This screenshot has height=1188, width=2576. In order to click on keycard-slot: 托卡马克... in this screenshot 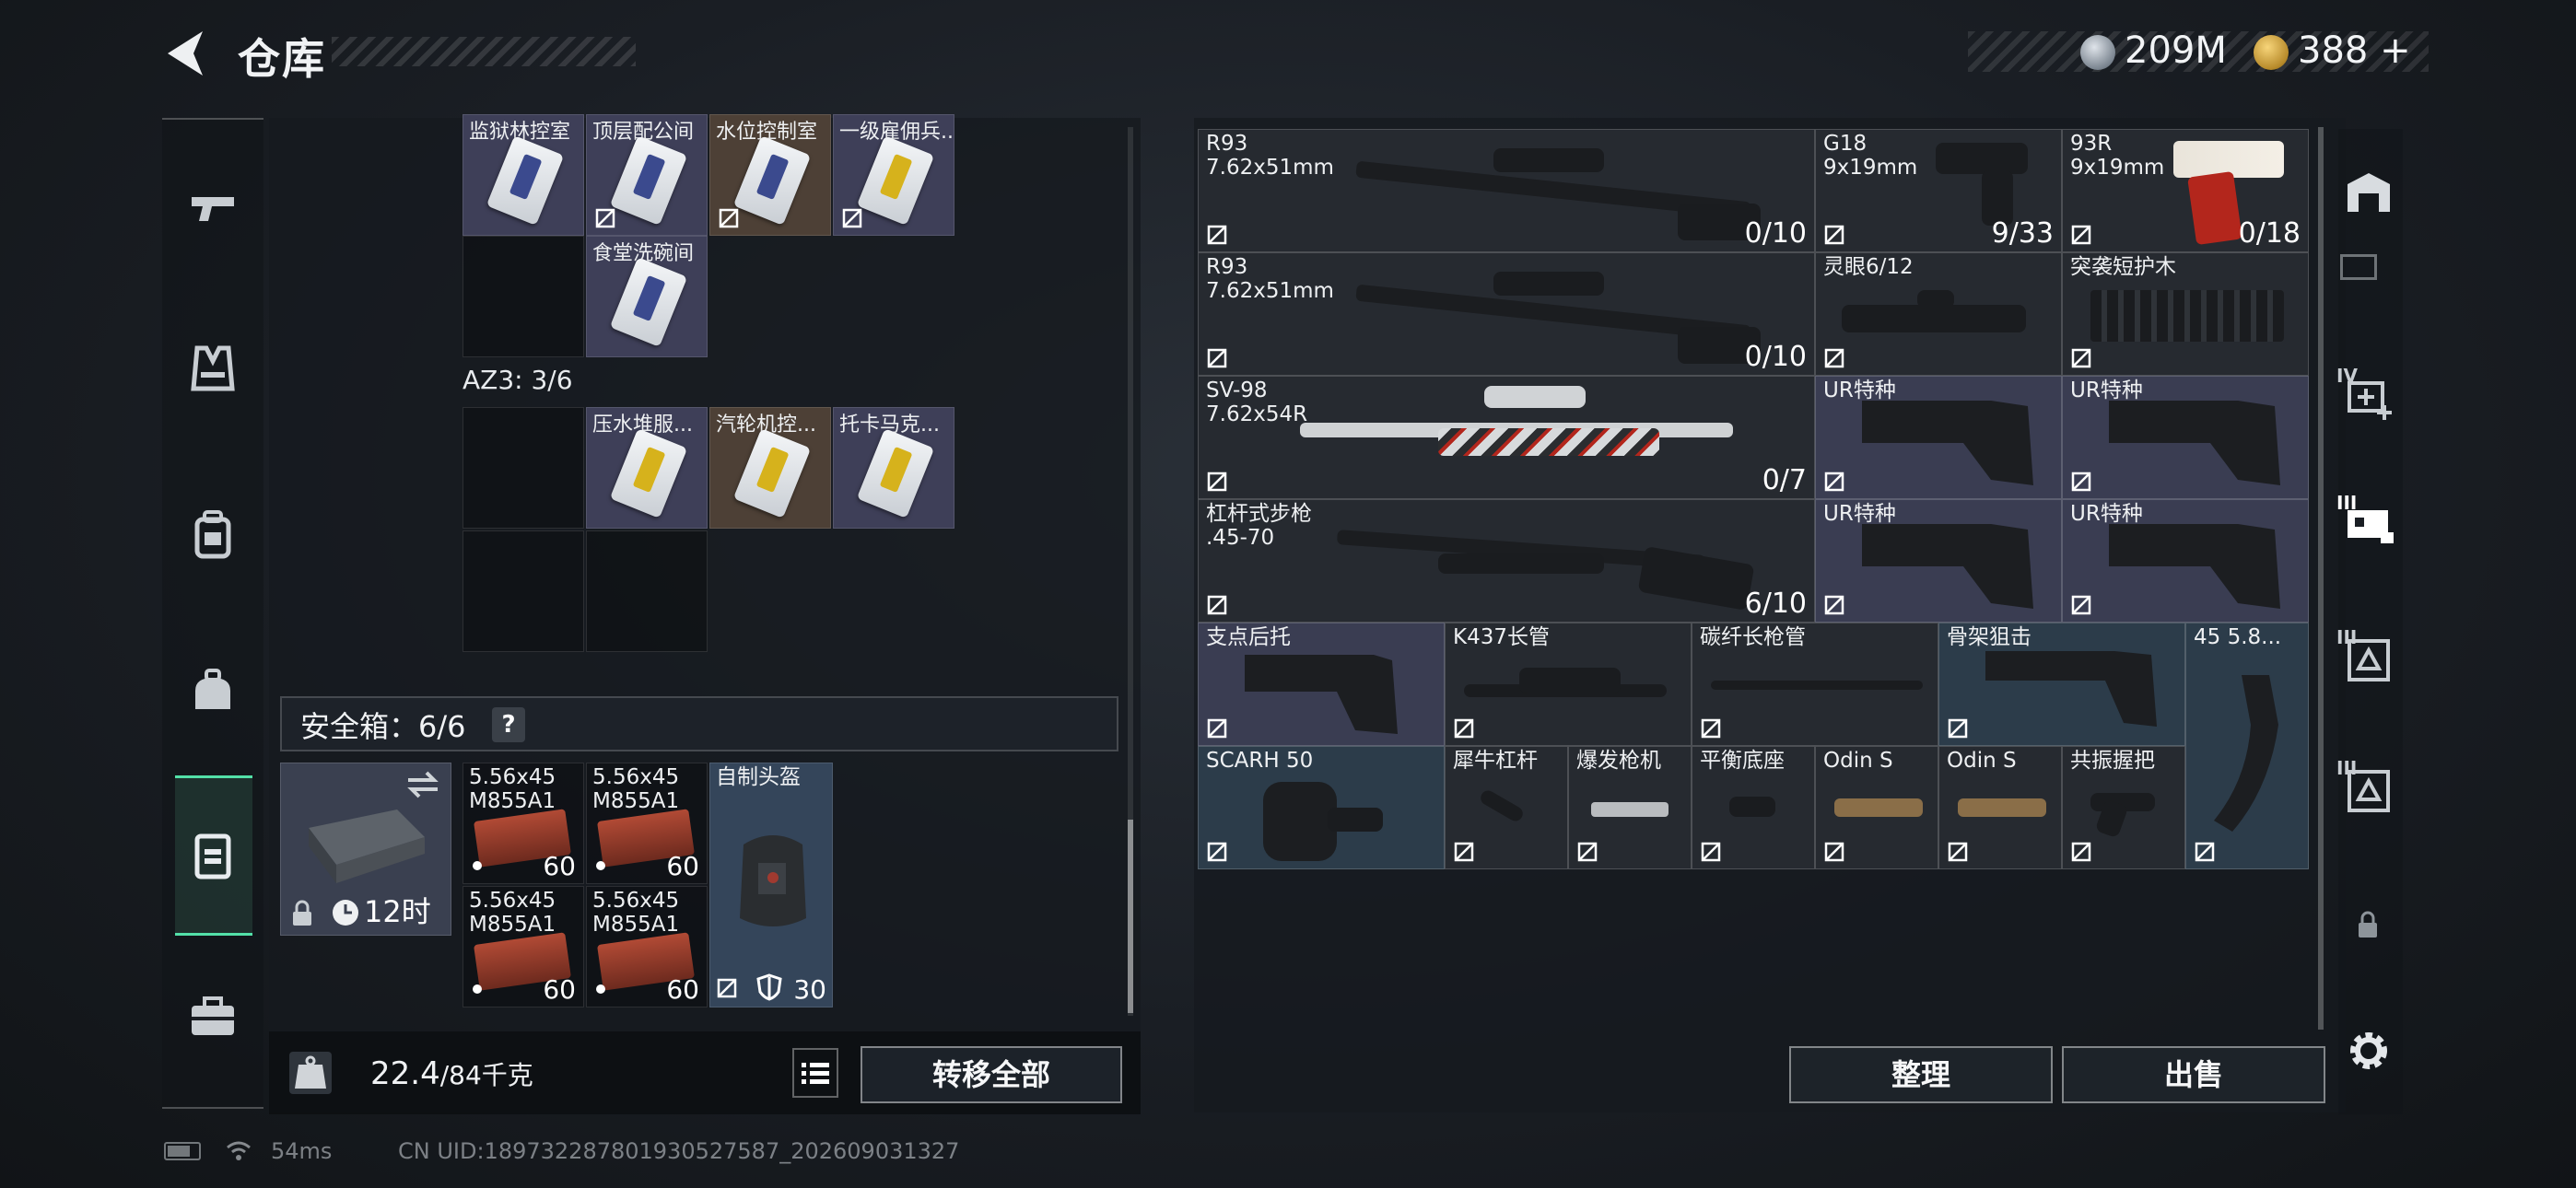, I will do `click(893, 468)`.